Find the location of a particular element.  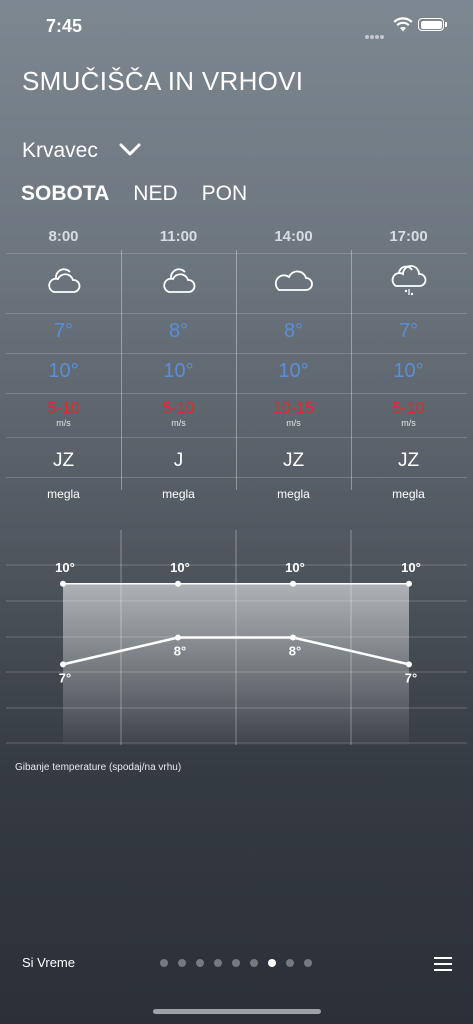

status-time: 7:45 is located at coordinates (64, 26).